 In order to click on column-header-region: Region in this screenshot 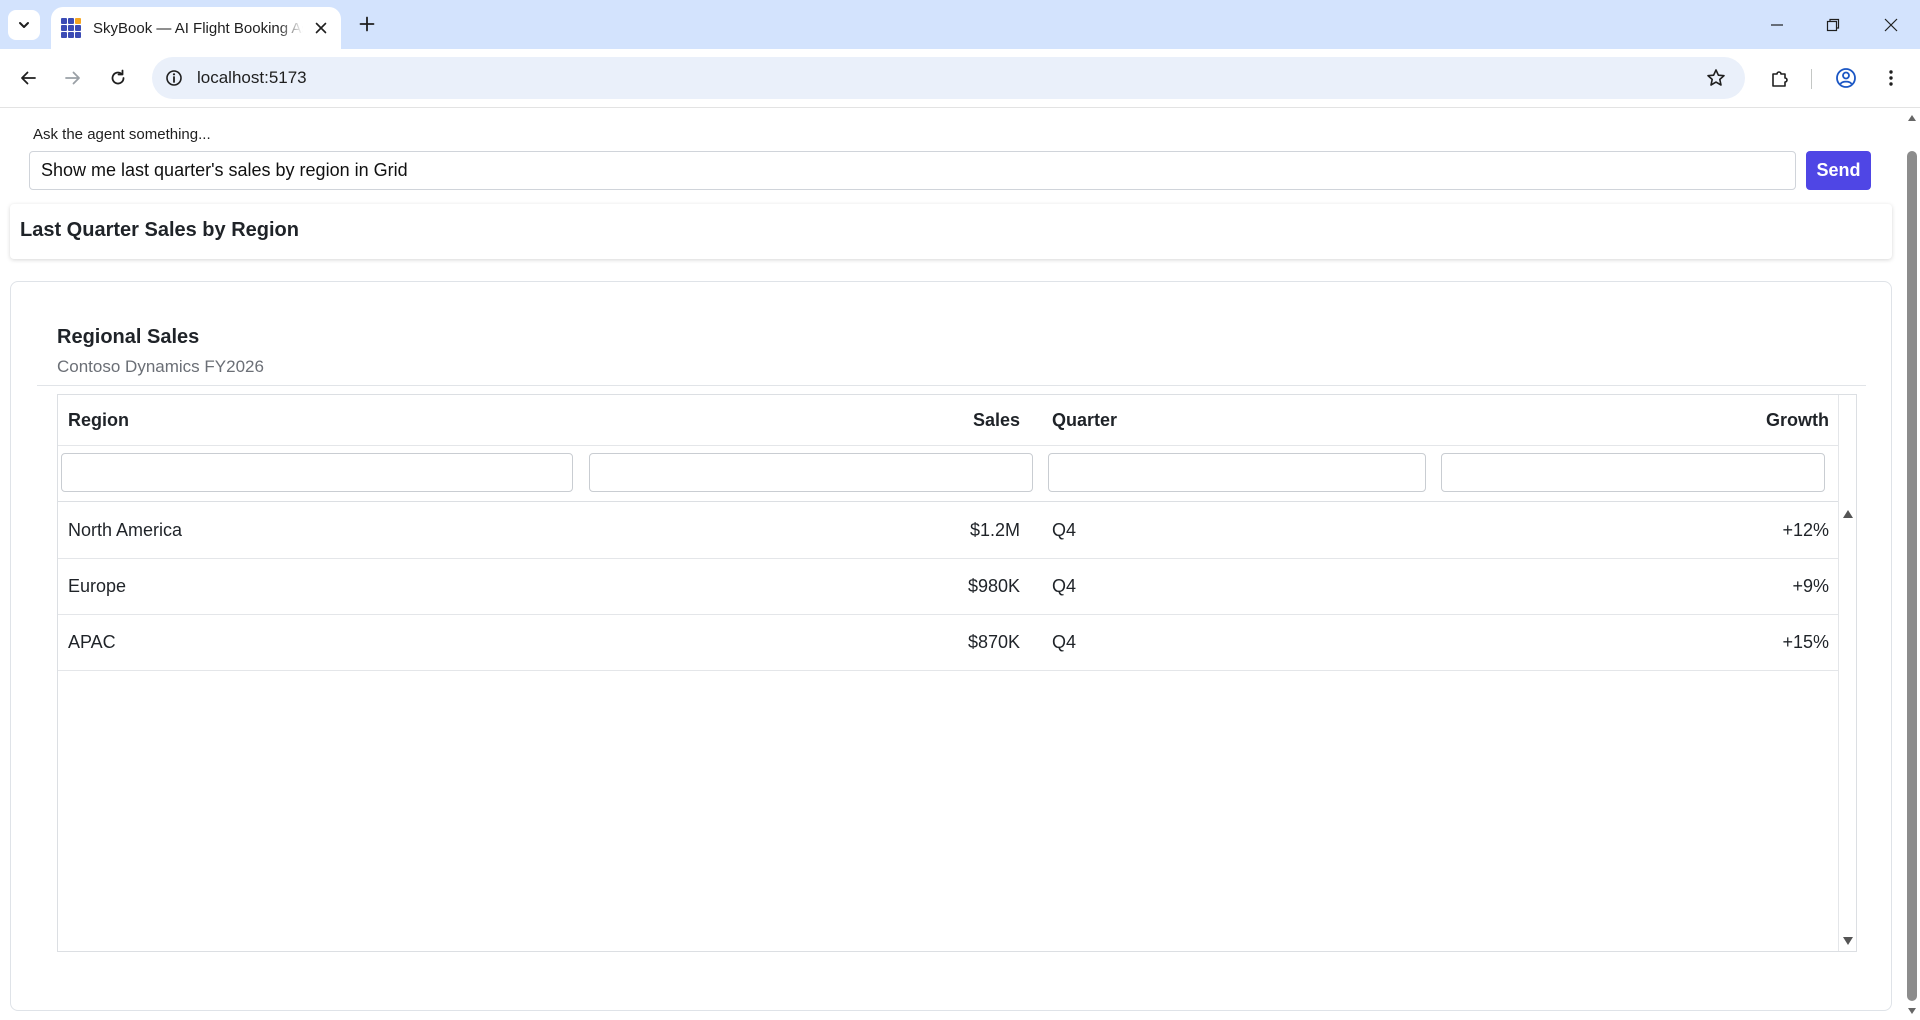, I will do `click(268, 420)`.